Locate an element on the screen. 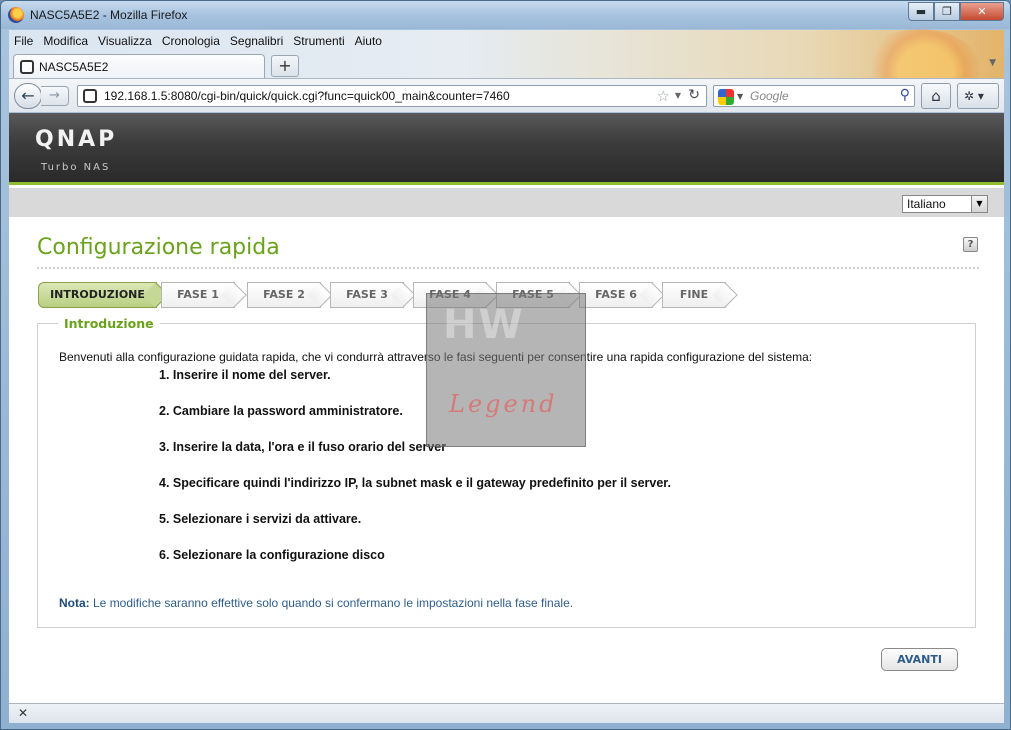 This screenshot has width=1011, height=730. language-select: Italiano ▼ is located at coordinates (945, 204).